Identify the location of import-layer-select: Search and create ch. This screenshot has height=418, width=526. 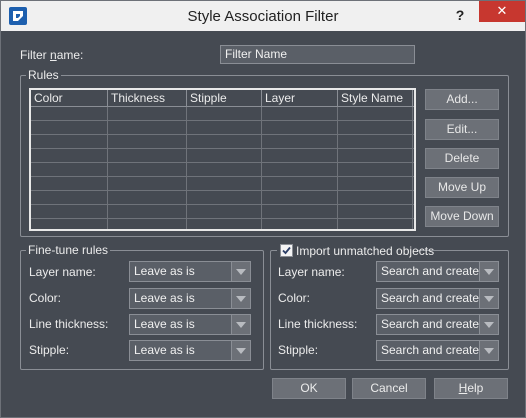
(437, 271).